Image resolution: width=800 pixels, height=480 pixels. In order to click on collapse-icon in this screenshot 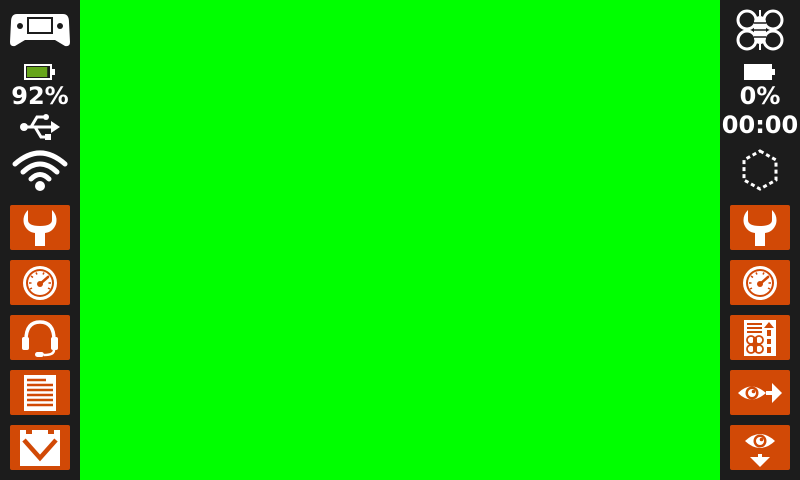, I will do `click(40, 448)`.